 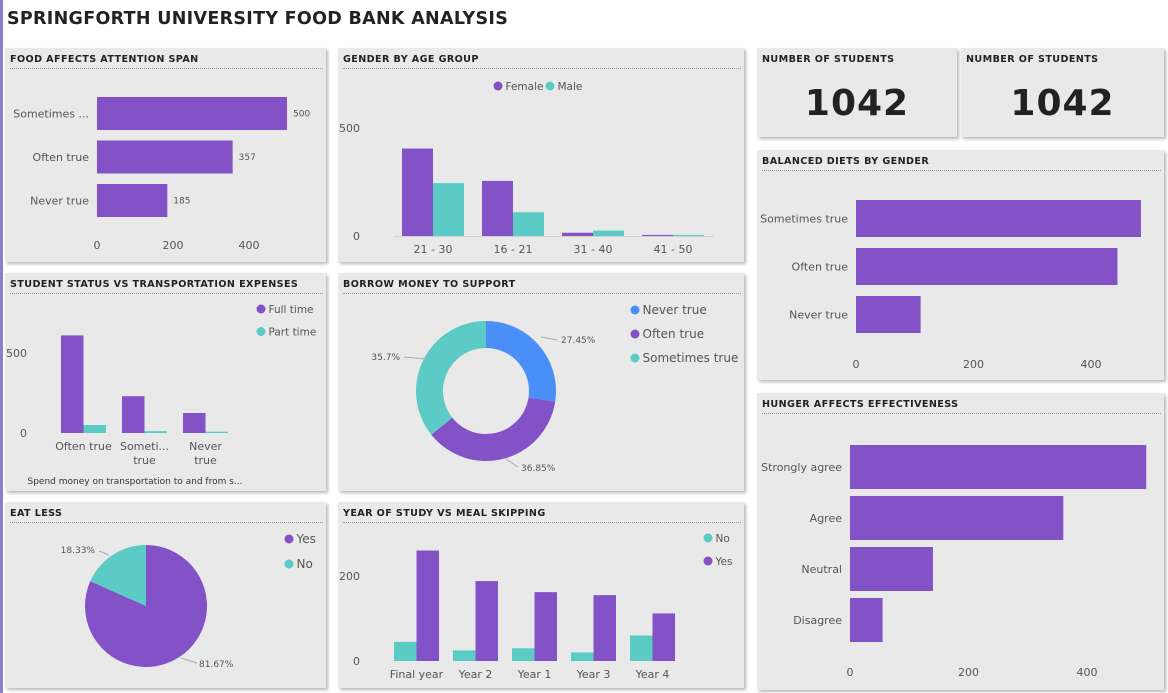 What do you see at coordinates (534, 674) in the screenshot?
I see `category-label: Year 1` at bounding box center [534, 674].